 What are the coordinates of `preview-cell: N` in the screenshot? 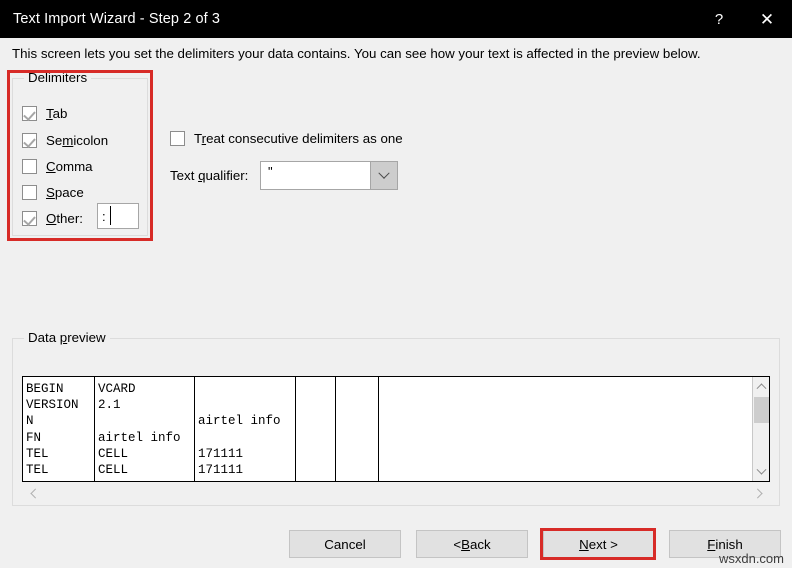 It's located at (30, 421).